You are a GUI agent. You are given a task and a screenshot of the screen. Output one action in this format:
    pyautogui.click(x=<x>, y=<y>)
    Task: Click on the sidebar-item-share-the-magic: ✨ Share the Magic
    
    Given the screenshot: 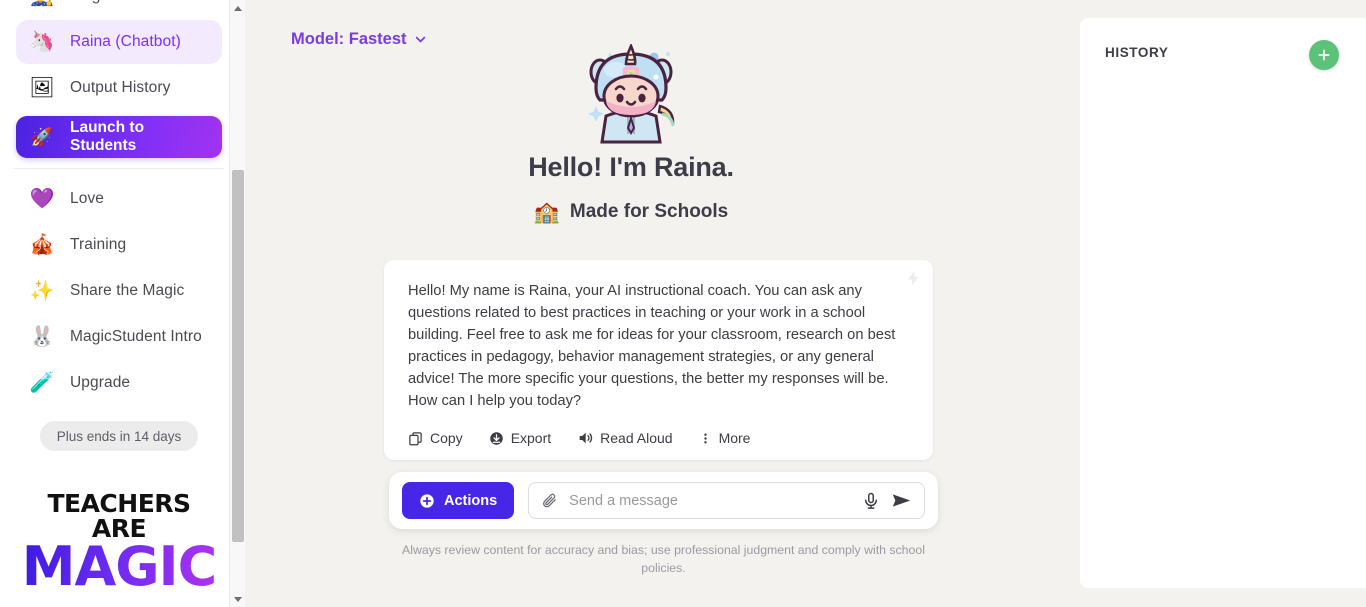 What is the action you would take?
    pyautogui.click(x=119, y=291)
    